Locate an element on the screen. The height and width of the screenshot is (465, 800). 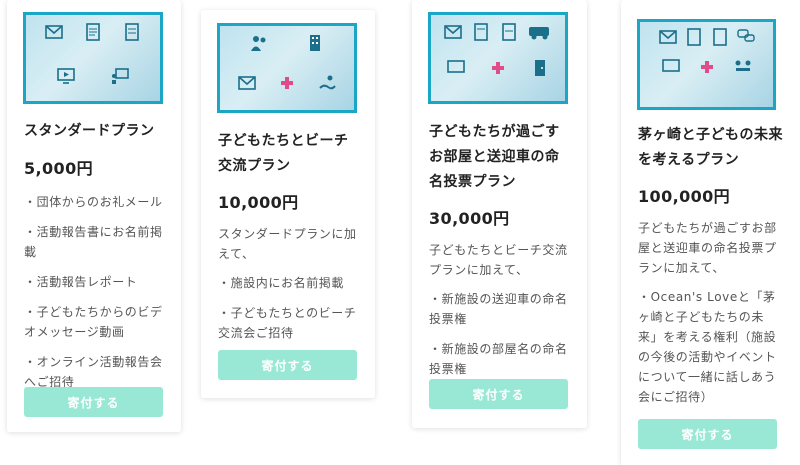
plan-benefit-list: ・施設内にお名前掲載 ・子どもたちとのビーチ交流会ご招待 is located at coordinates (288, 308).